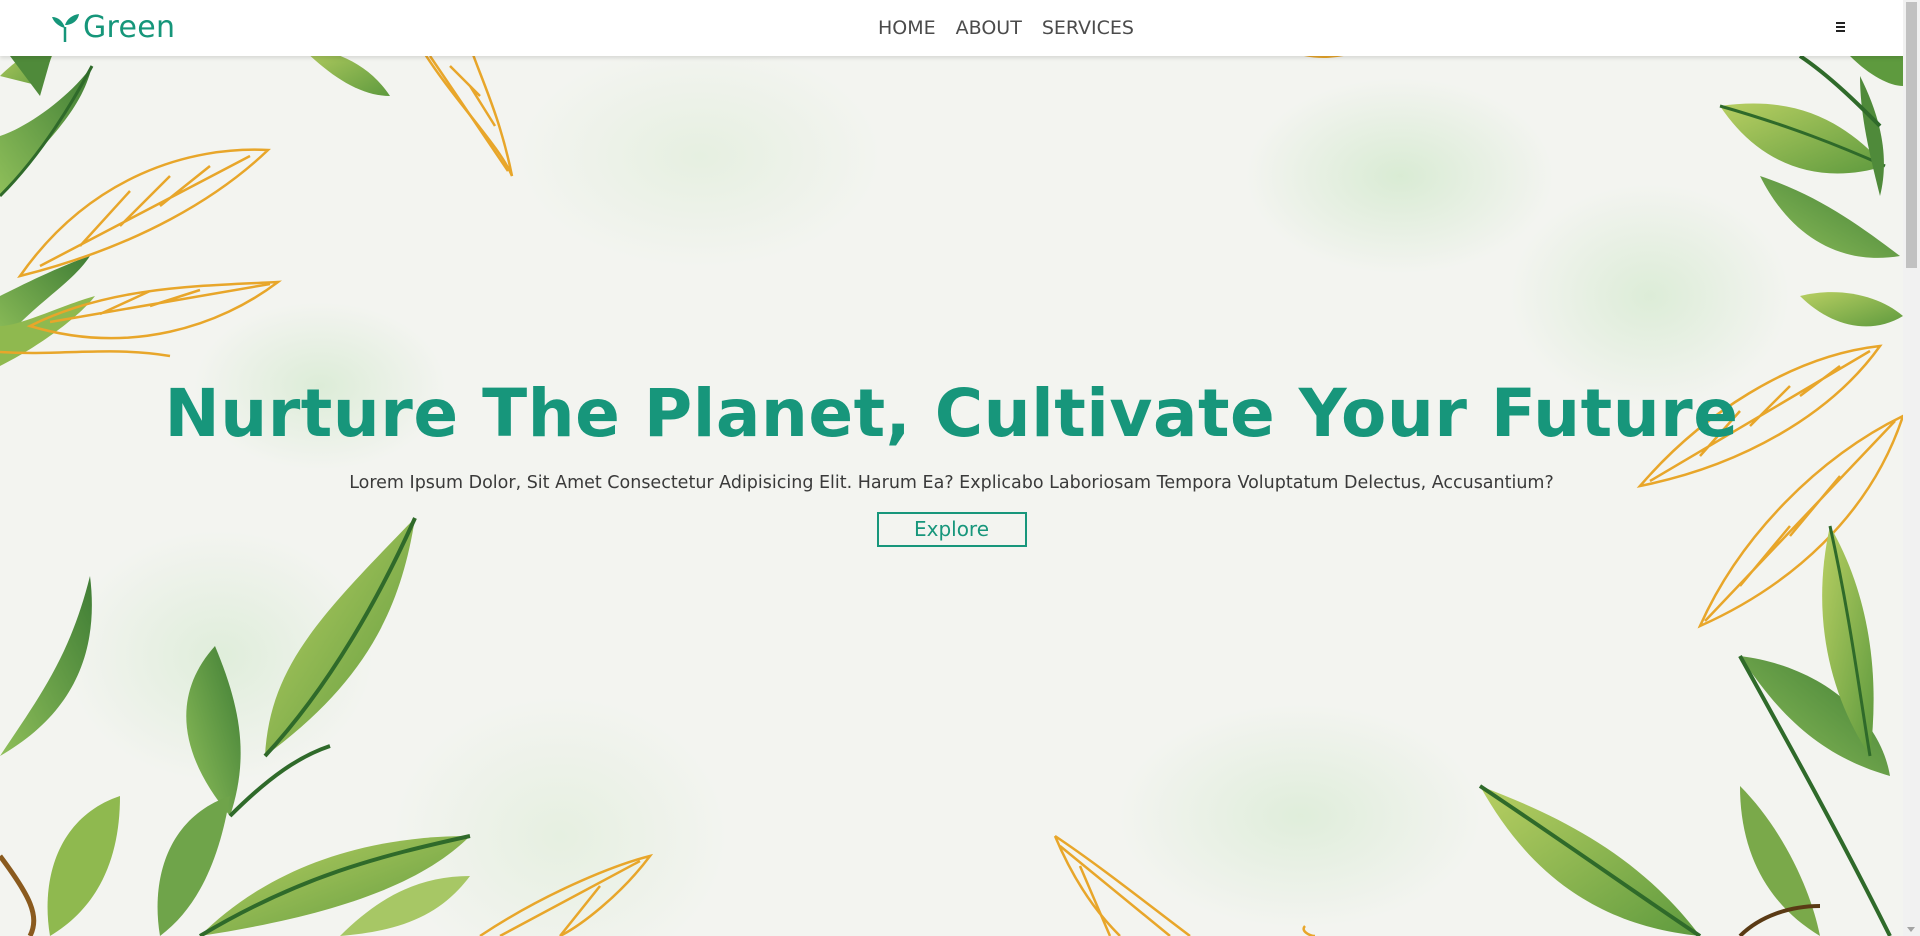  What do you see at coordinates (1811, 191) in the screenshot?
I see `leaf-cluster-top-right` at bounding box center [1811, 191].